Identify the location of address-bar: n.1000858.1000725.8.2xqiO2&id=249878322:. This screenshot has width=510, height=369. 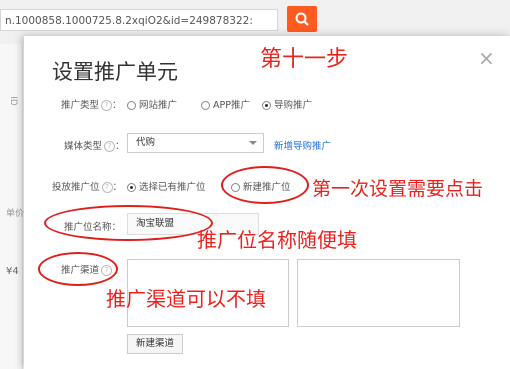
(139, 20).